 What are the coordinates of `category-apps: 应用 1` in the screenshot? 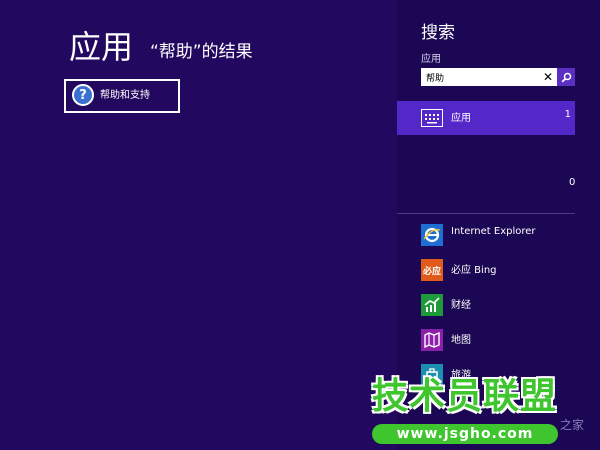 It's located at (486, 118).